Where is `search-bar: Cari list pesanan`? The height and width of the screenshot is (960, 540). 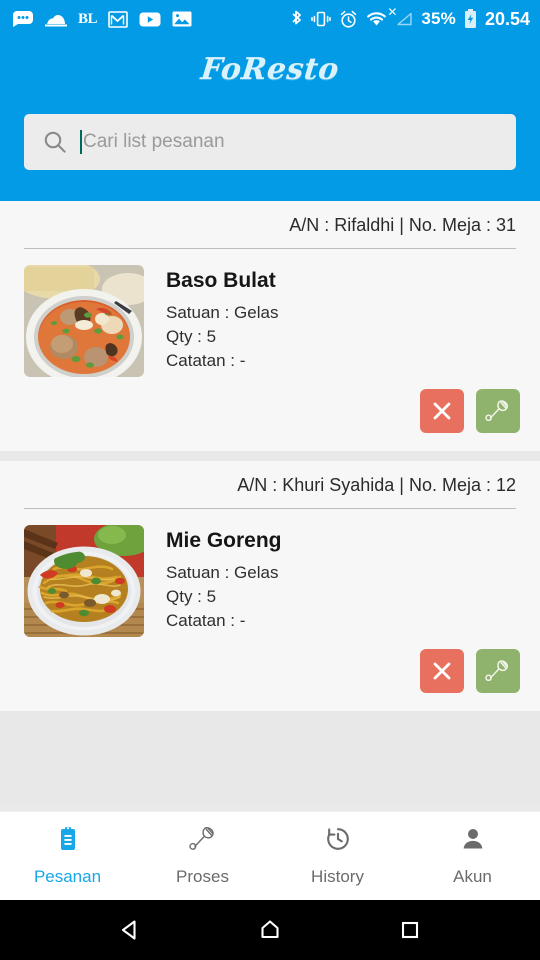
search-bar: Cari list pesanan is located at coordinates (270, 142).